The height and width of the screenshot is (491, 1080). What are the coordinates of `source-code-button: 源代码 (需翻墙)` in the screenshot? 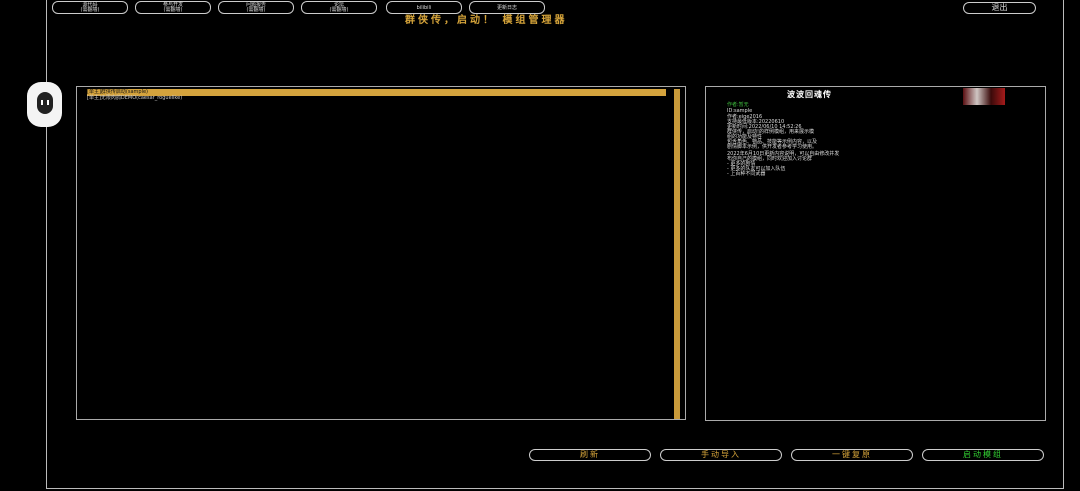 It's located at (90, 7).